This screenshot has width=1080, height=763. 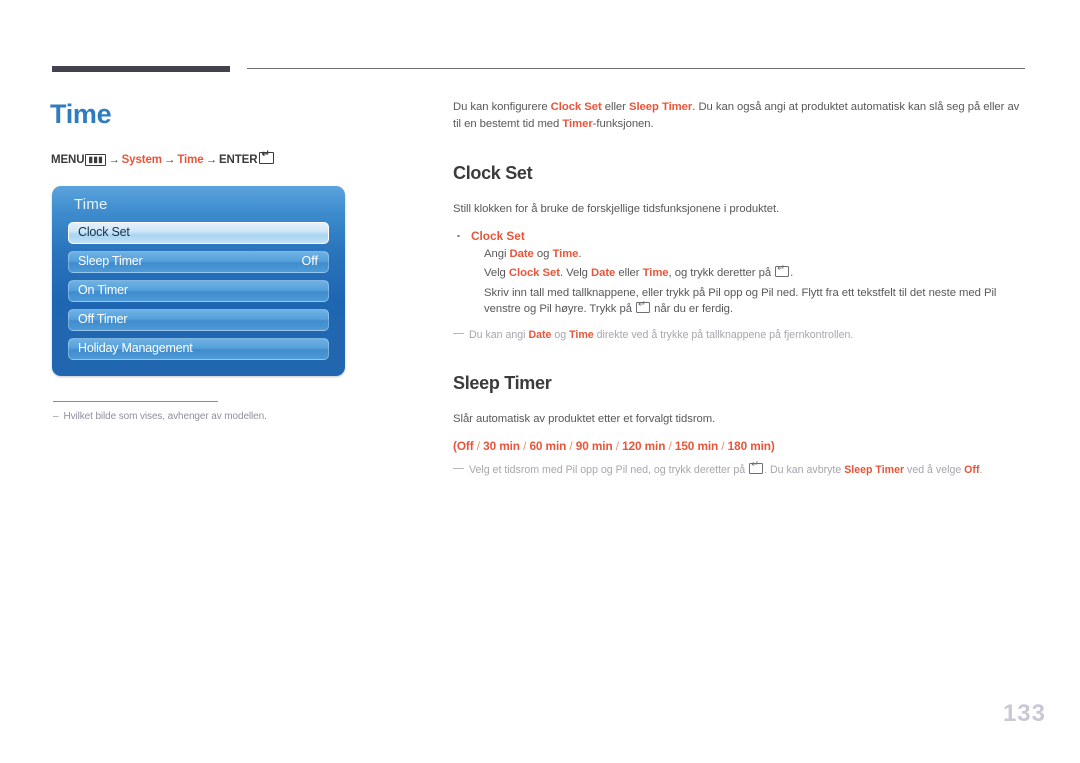 I want to click on sleep-note-accent-off: Off, so click(x=972, y=469).